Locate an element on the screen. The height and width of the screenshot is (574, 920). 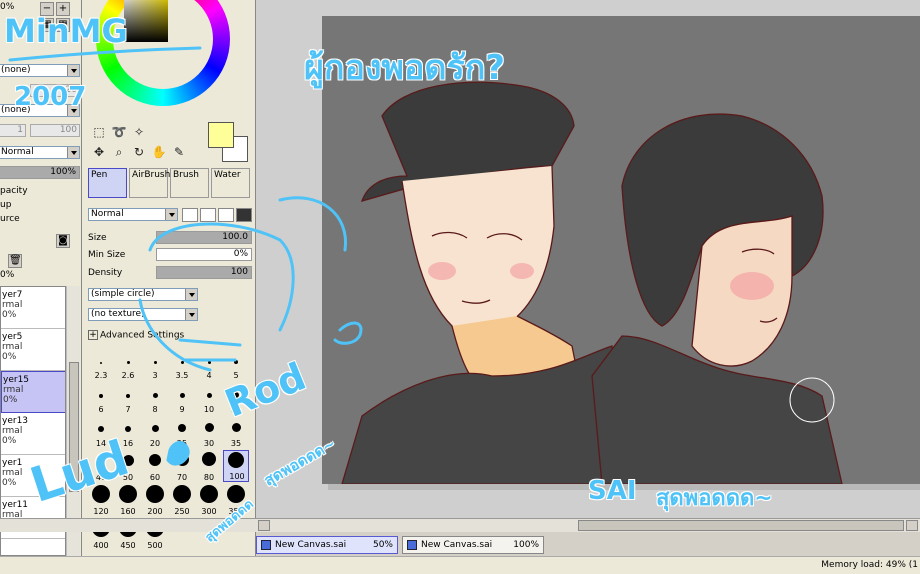
layer-item-selected: yer15 rmal 0% is located at coordinates (33, 392).